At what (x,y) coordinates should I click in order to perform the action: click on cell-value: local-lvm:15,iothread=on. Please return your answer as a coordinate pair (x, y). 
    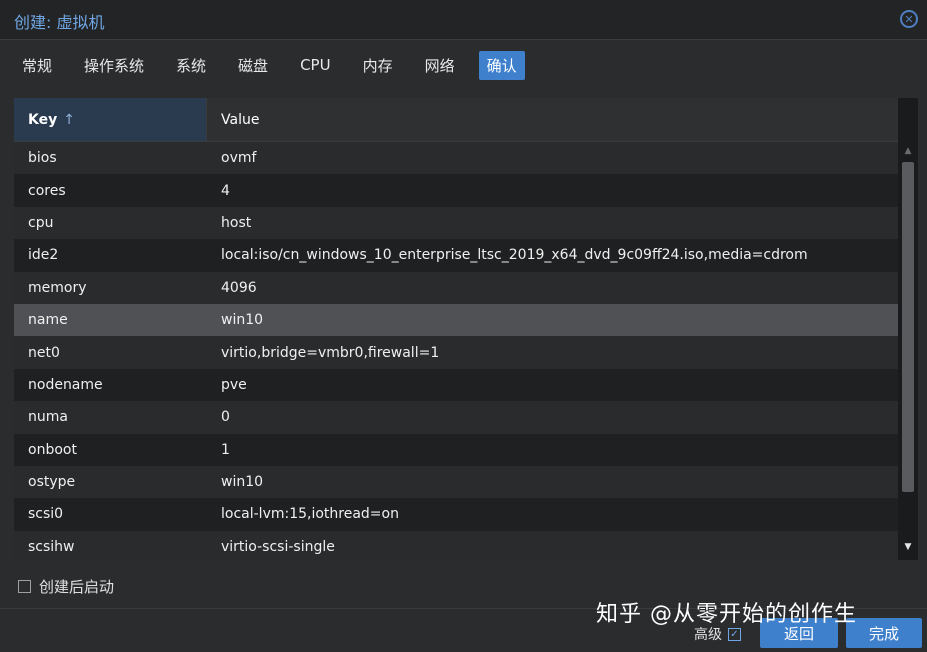
    Looking at the image, I should click on (310, 514).